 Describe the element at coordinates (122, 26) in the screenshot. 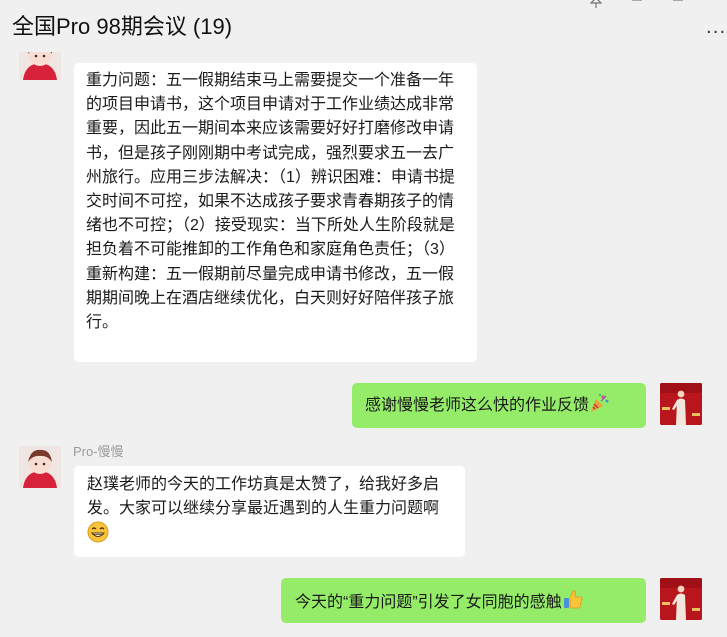

I see `chat-title: 全国Pro 98期会议 (19)` at that location.